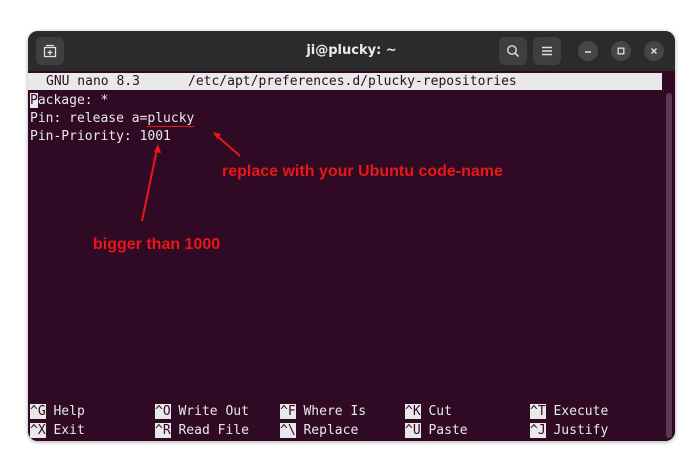 This screenshot has height=470, width=700. I want to click on annotation-codename: replace with your Ubuntu code-name, so click(362, 171).